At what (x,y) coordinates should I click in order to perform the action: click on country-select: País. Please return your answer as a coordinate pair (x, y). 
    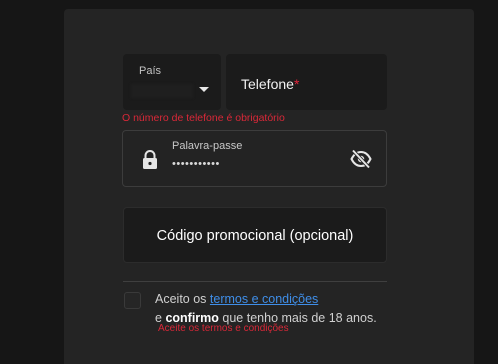
    Looking at the image, I should click on (172, 82).